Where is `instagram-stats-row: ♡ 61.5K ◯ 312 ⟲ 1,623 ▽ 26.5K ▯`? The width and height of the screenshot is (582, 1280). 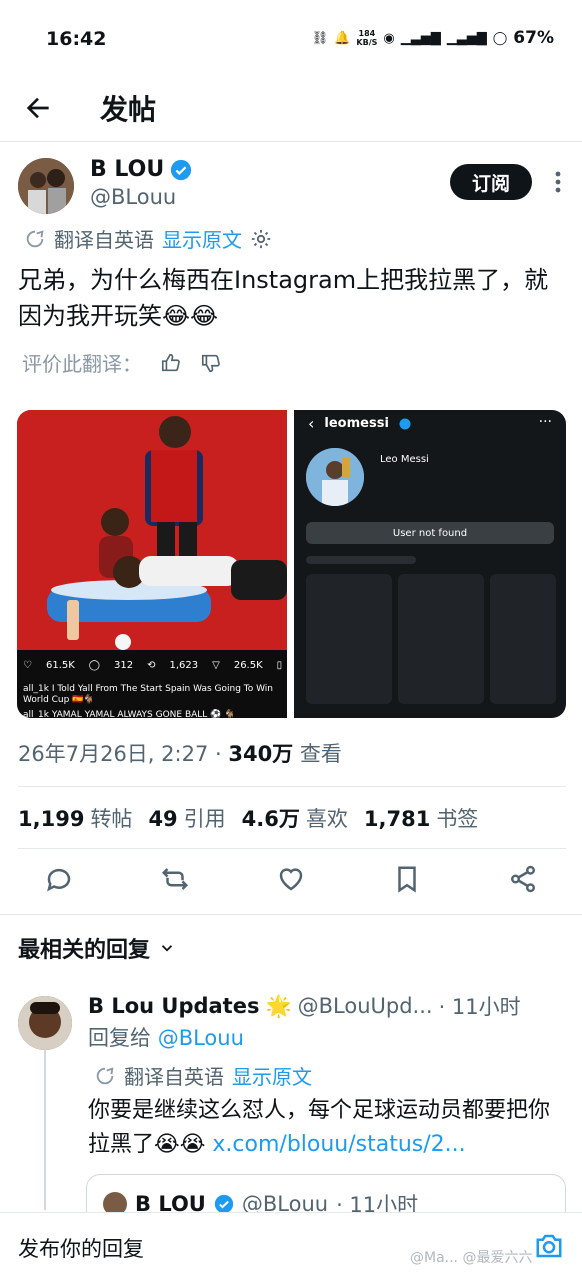 instagram-stats-row: ♡ 61.5K ◯ 312 ⟲ 1,623 ▽ 26.5K ▯ is located at coordinates (152, 665).